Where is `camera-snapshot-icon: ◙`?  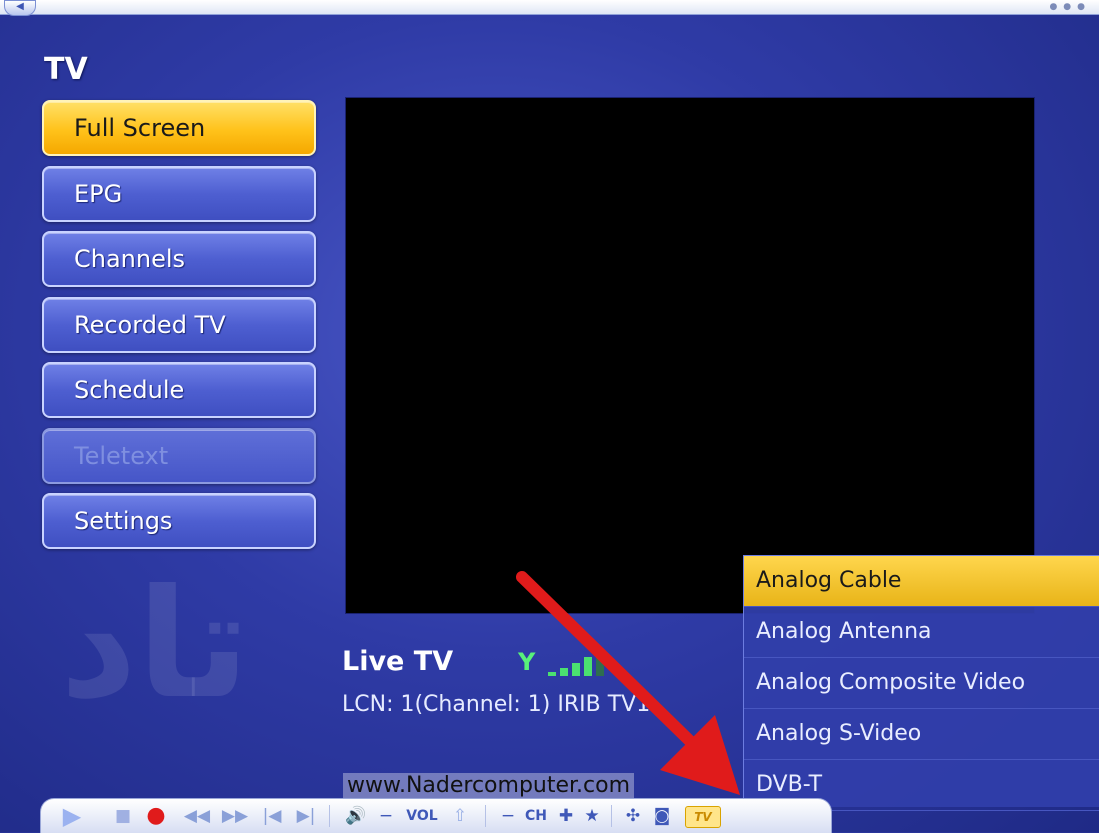
camera-snapshot-icon: ◙ is located at coordinates (662, 816).